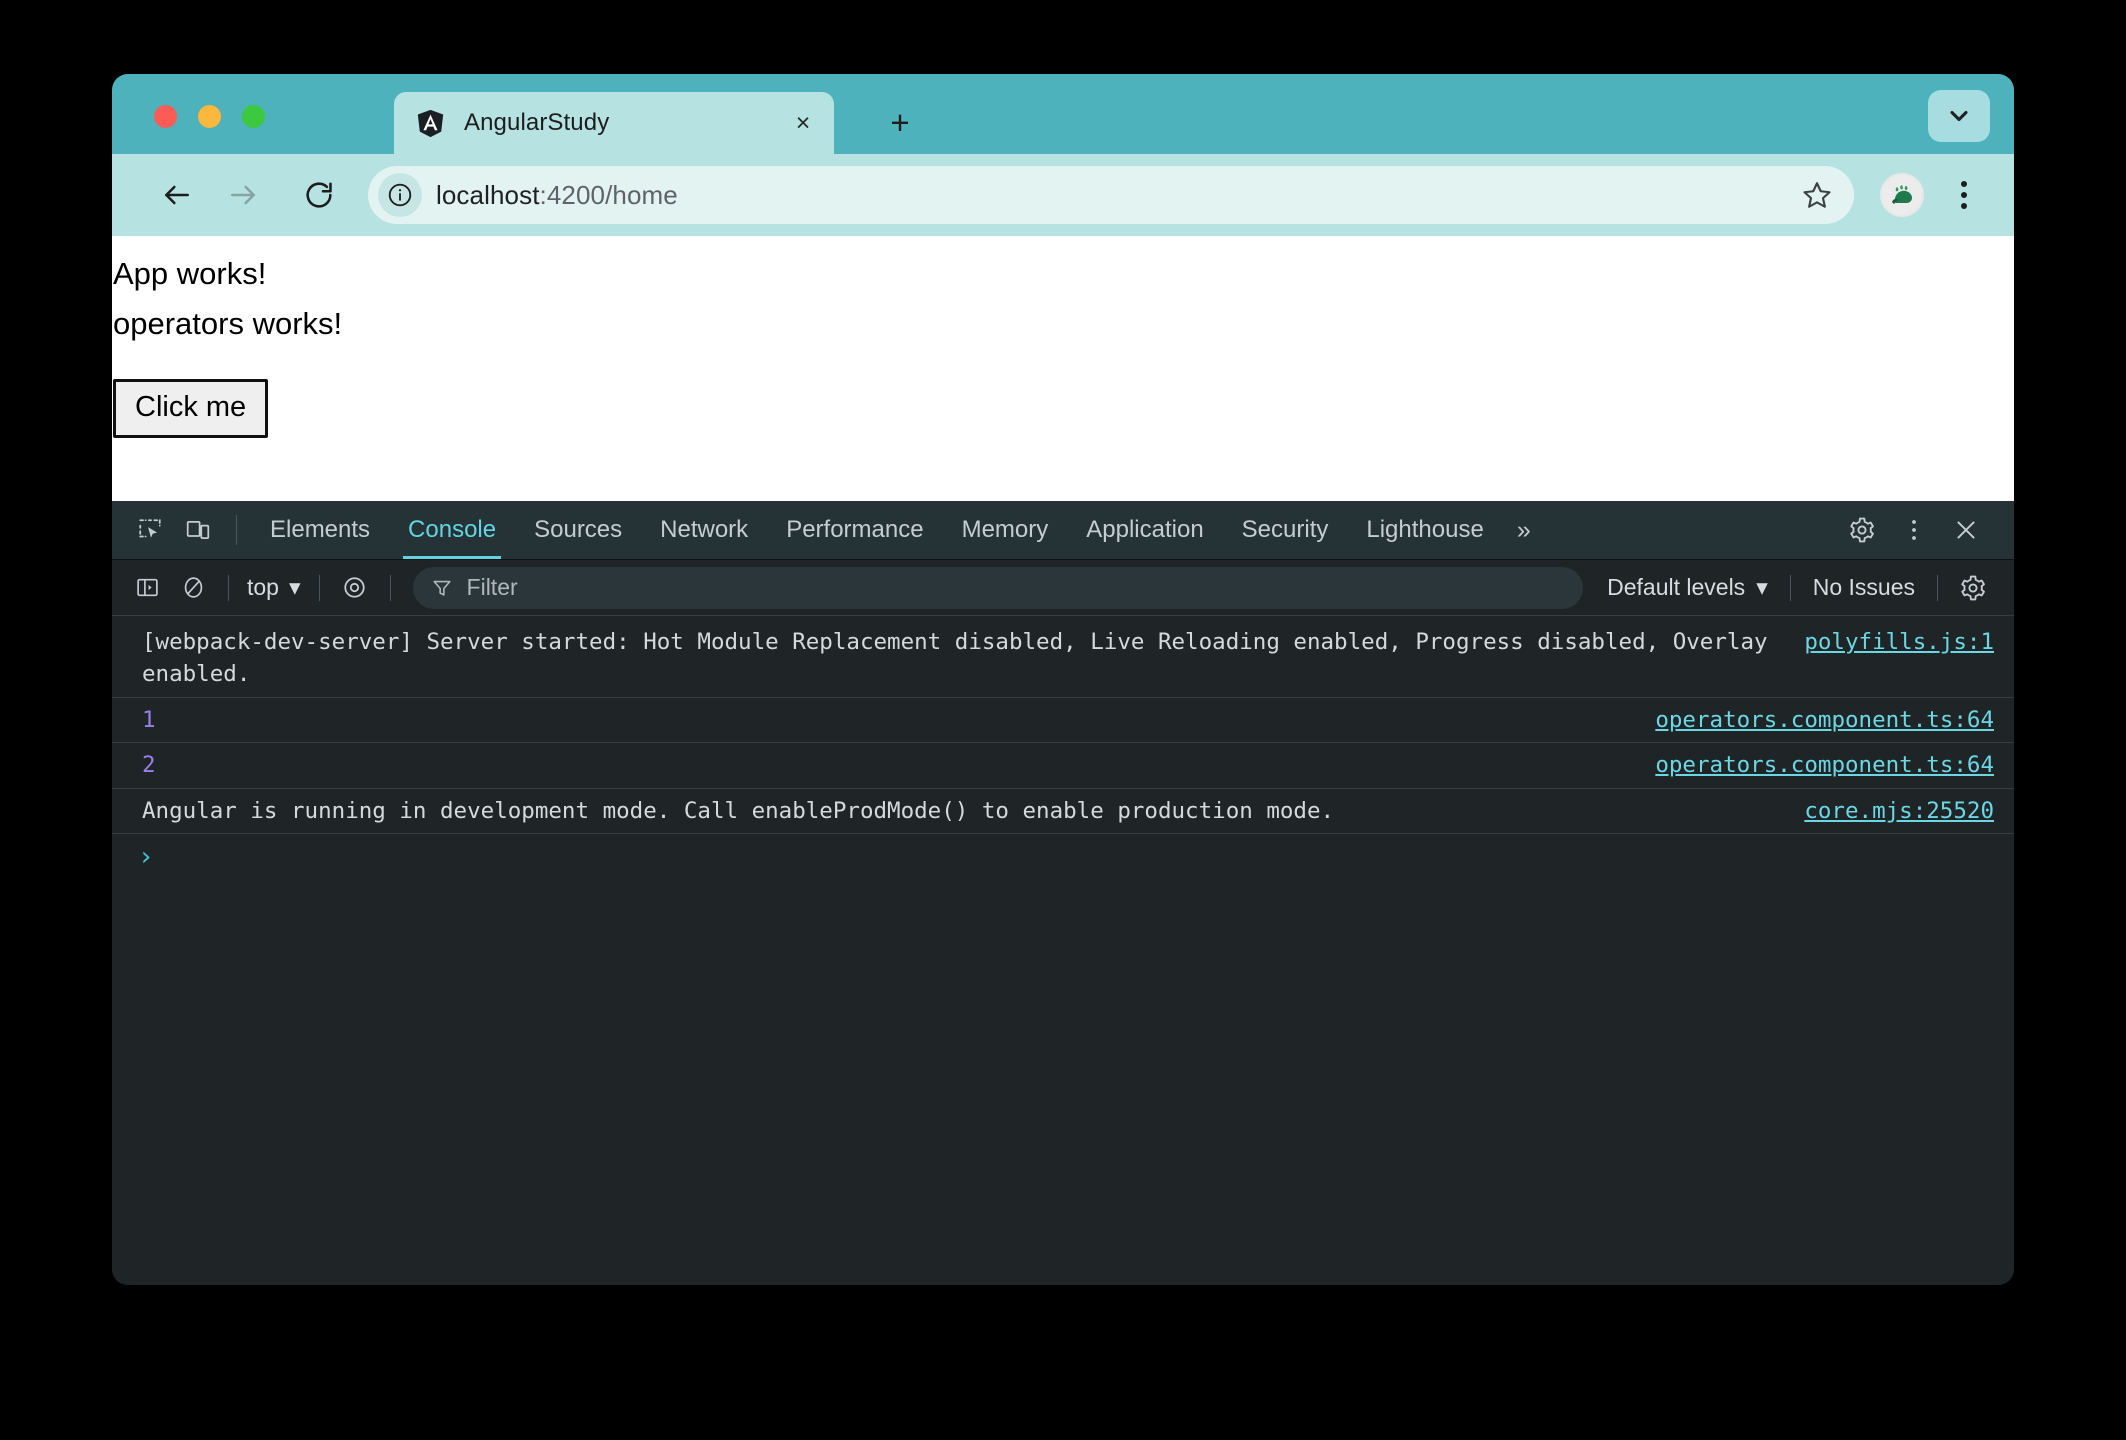 This screenshot has height=1440, width=2126. What do you see at coordinates (803, 123) in the screenshot?
I see `close-tab-button: ×` at bounding box center [803, 123].